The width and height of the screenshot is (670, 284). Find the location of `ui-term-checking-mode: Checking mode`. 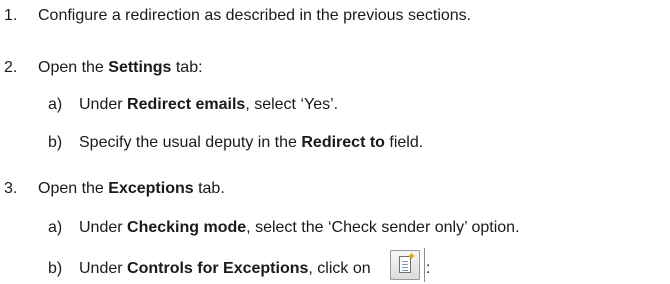

ui-term-checking-mode: Checking mode is located at coordinates (187, 227).